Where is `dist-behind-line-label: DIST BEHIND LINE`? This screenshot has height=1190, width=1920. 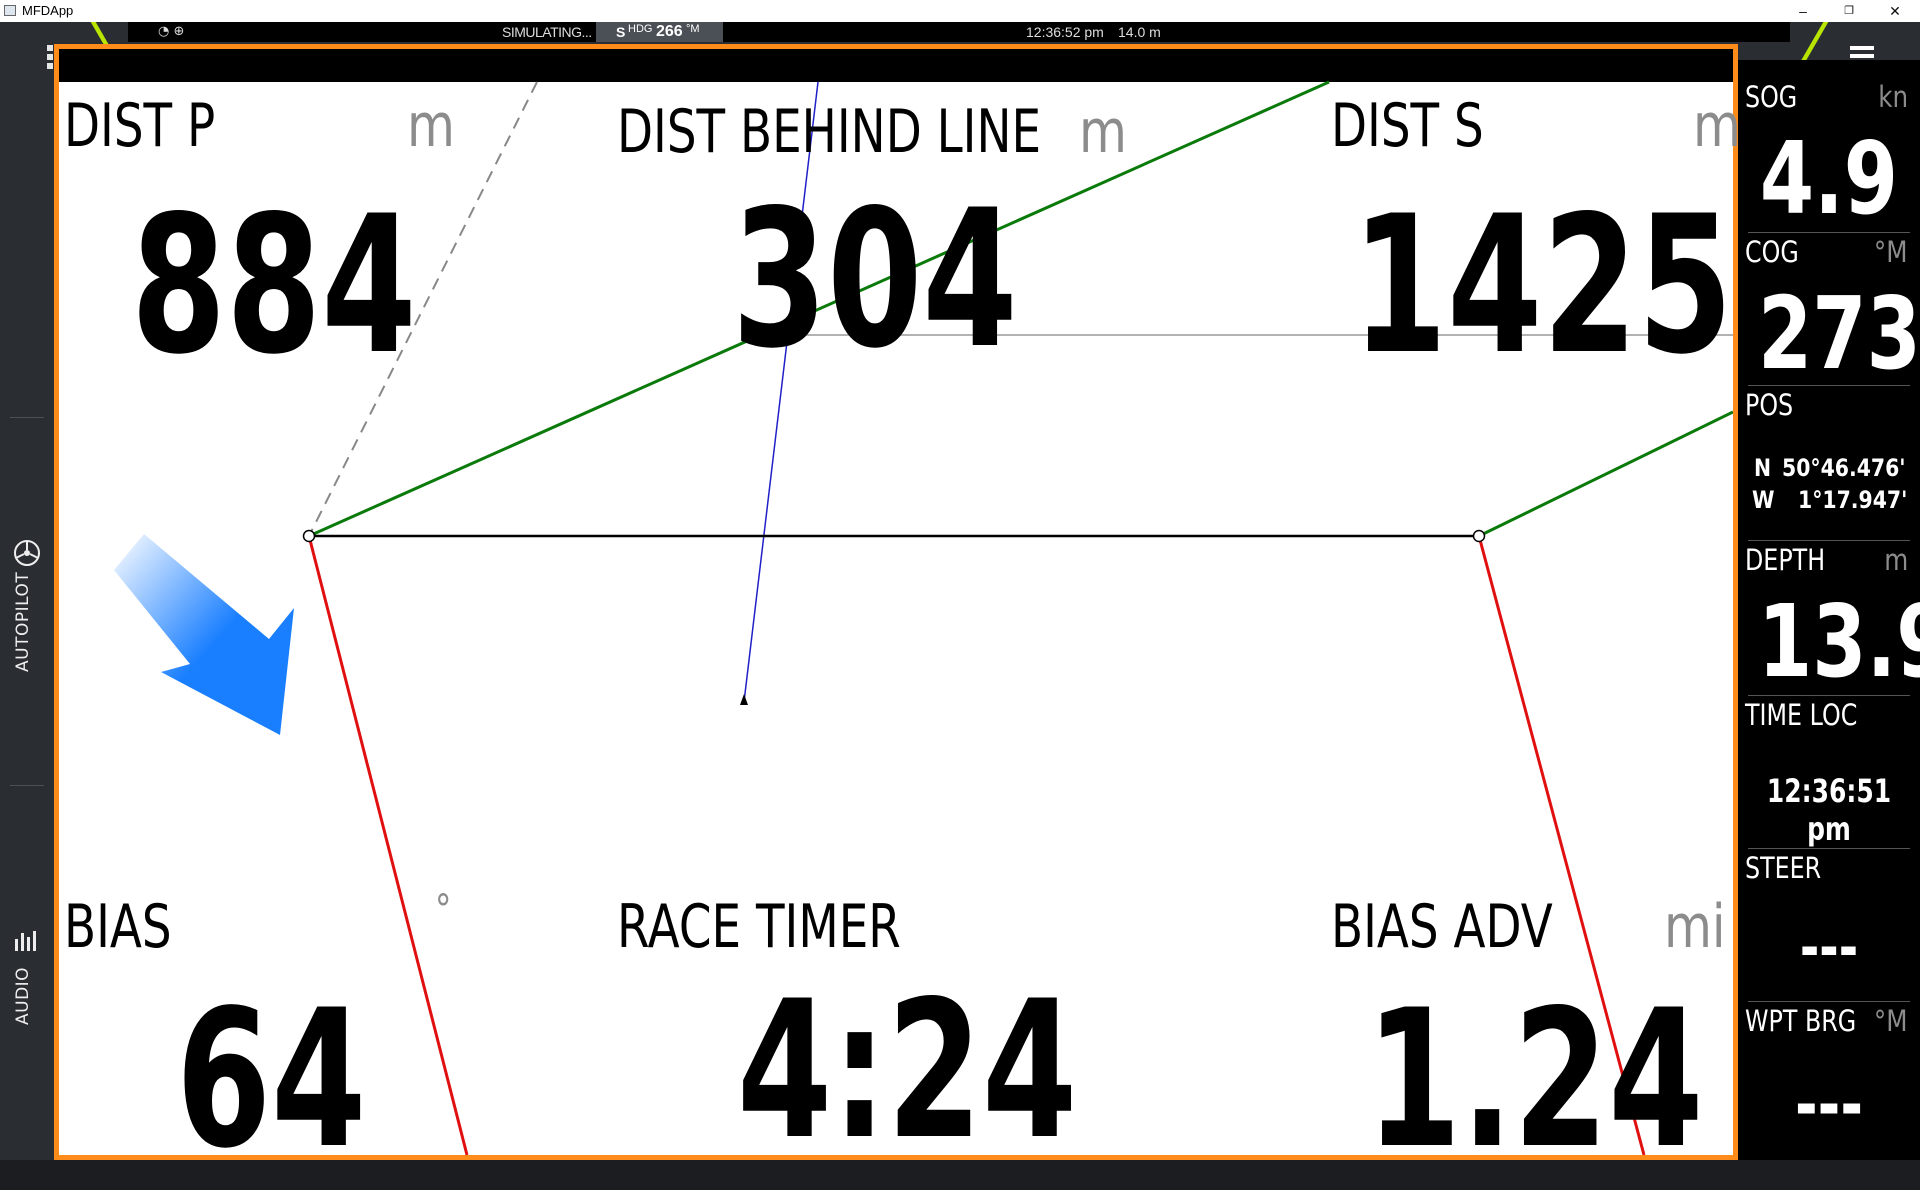 dist-behind-line-label: DIST BEHIND LINE is located at coordinates (829, 132).